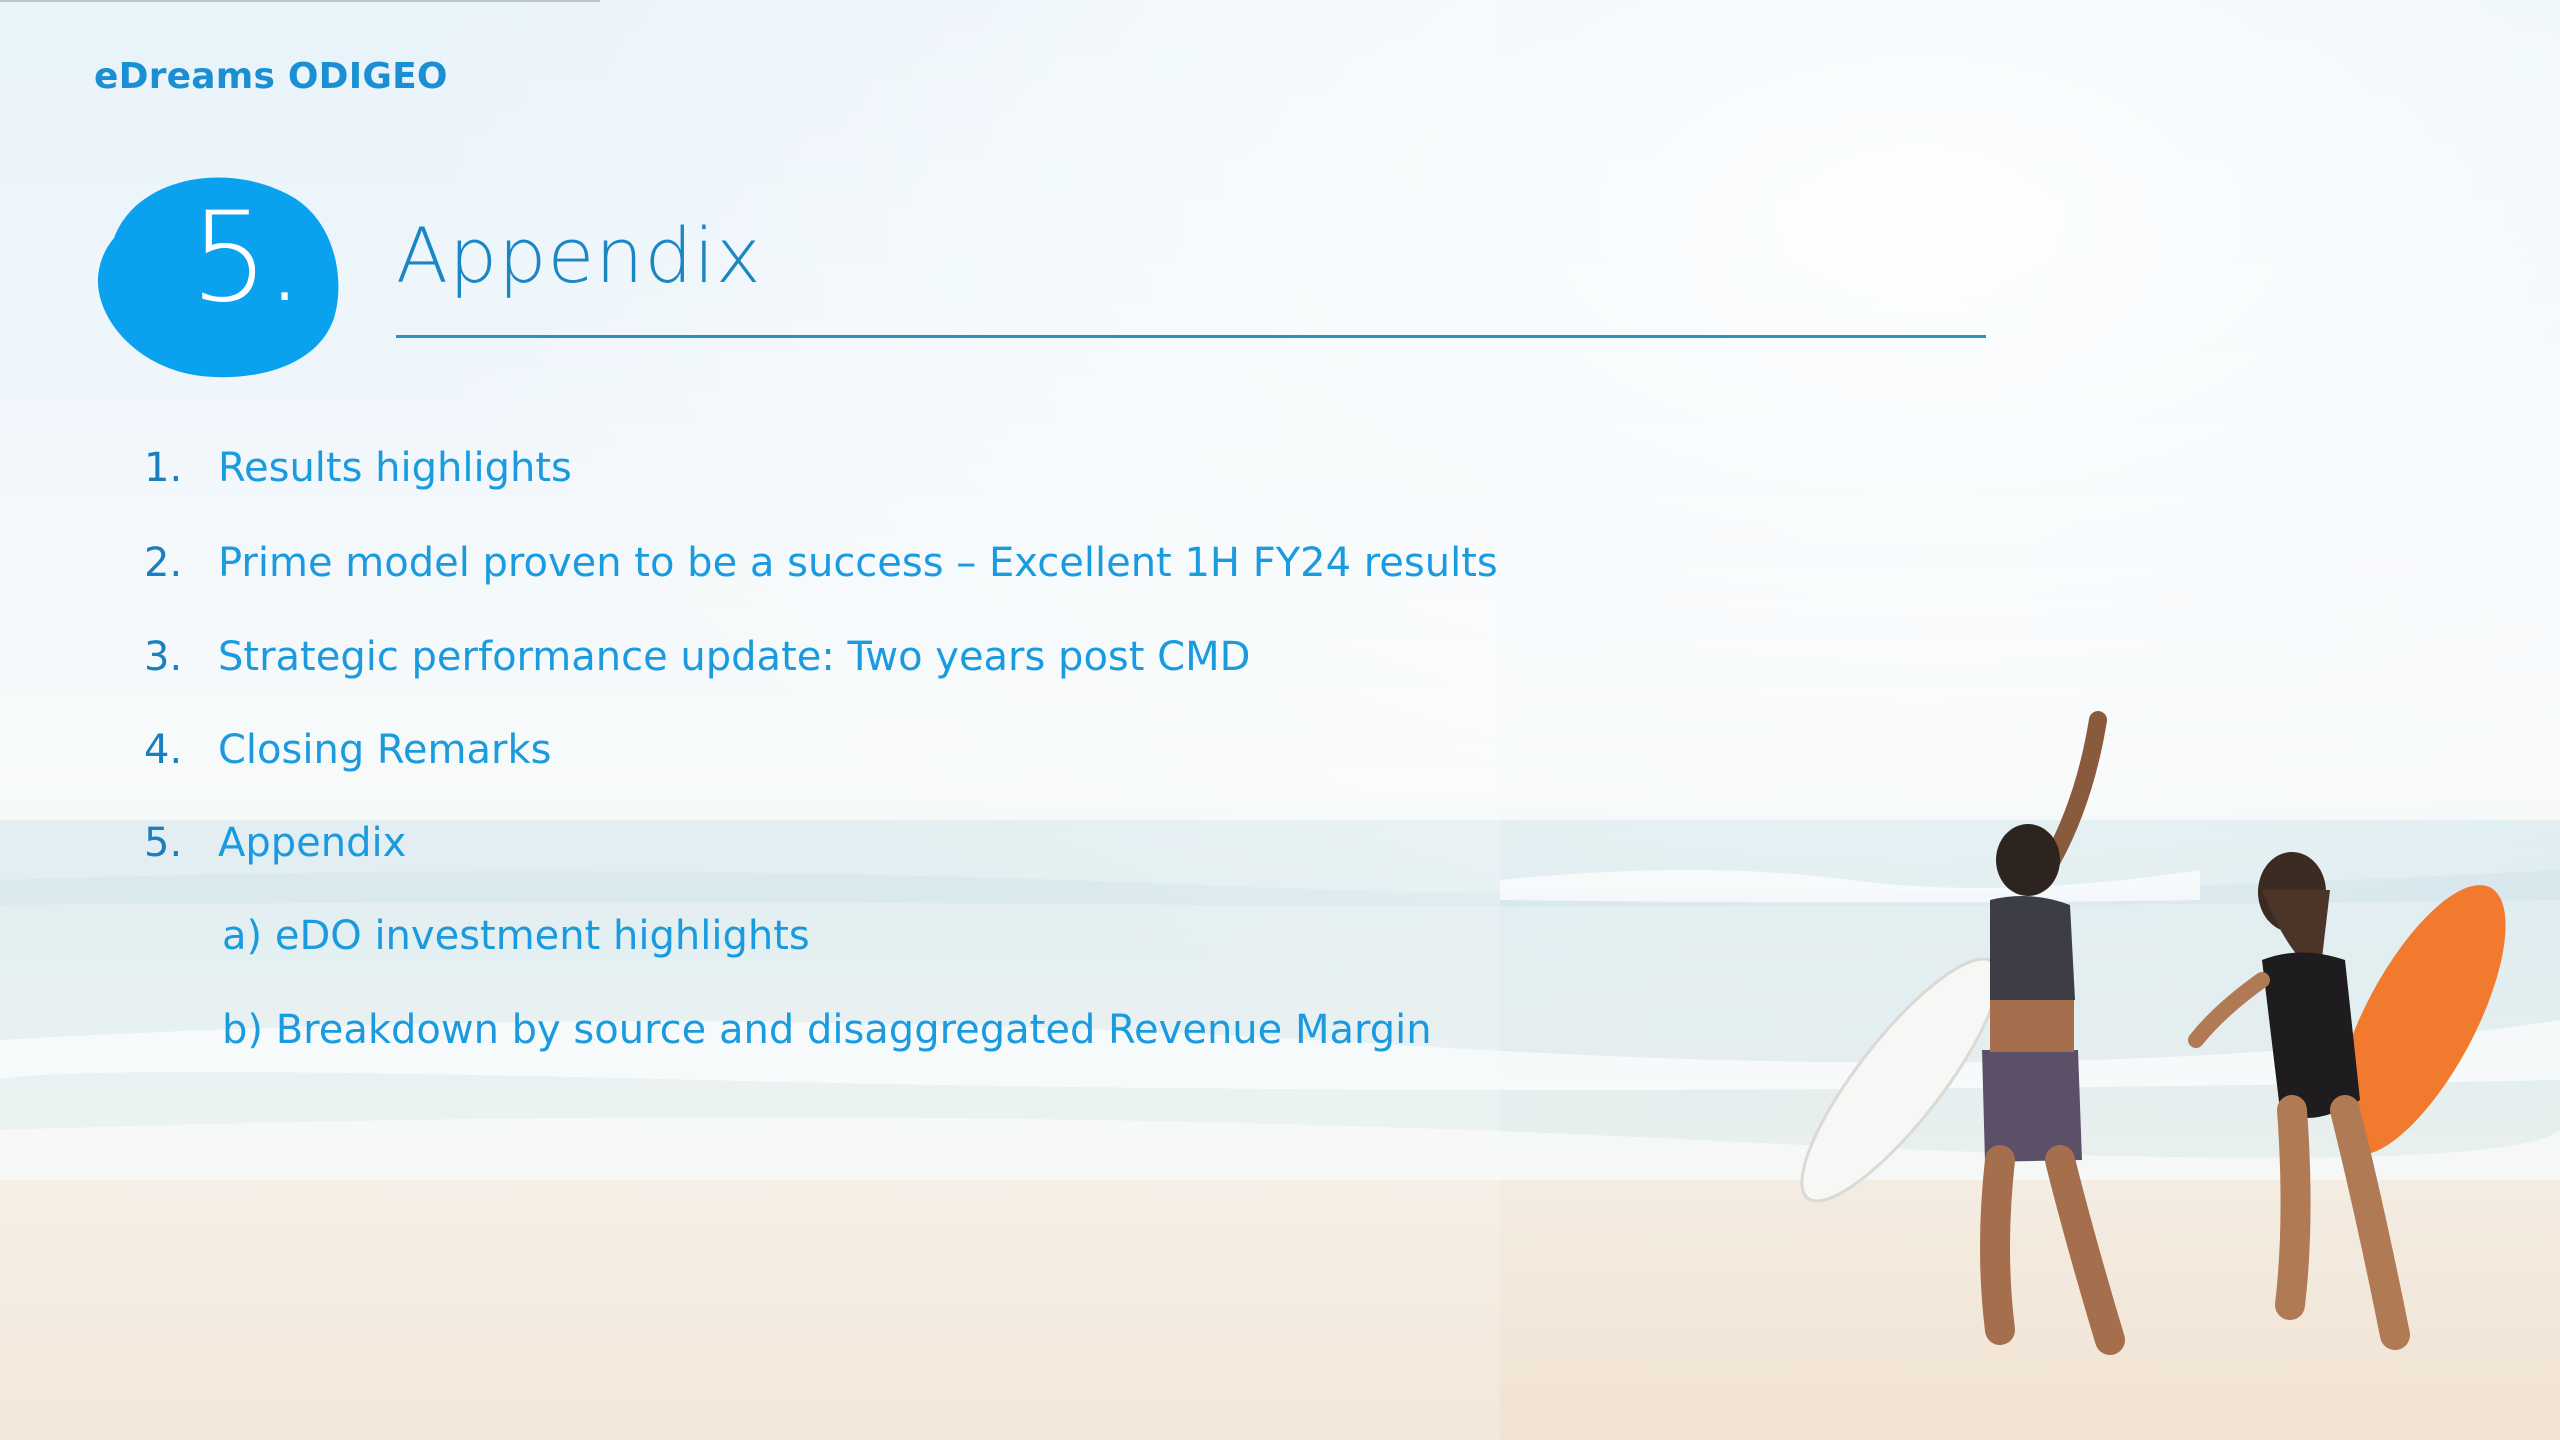 This screenshot has height=1440, width=2560. Describe the element at coordinates (163, 843) in the screenshot. I see `agenda-item-number: 5.` at that location.